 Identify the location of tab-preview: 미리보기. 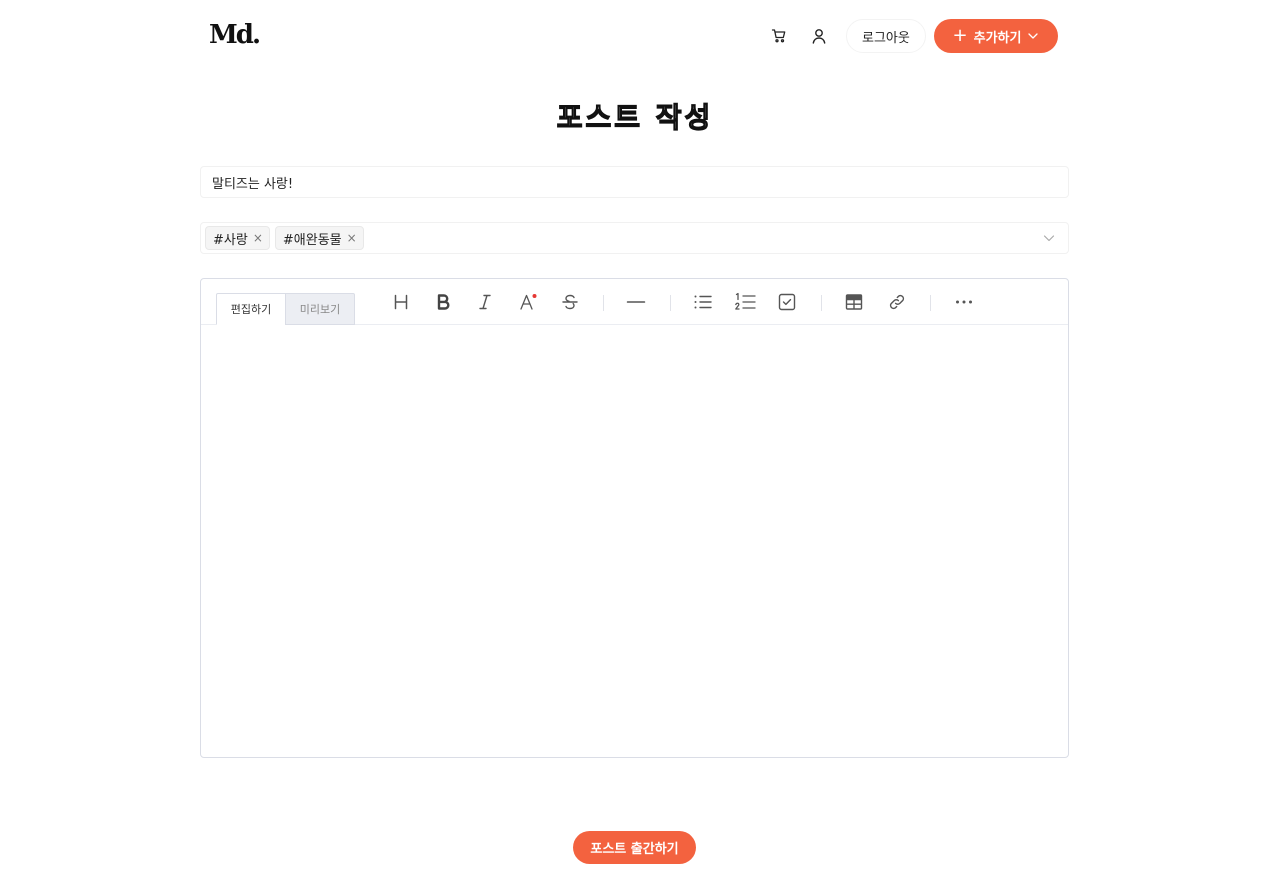
(320, 309).